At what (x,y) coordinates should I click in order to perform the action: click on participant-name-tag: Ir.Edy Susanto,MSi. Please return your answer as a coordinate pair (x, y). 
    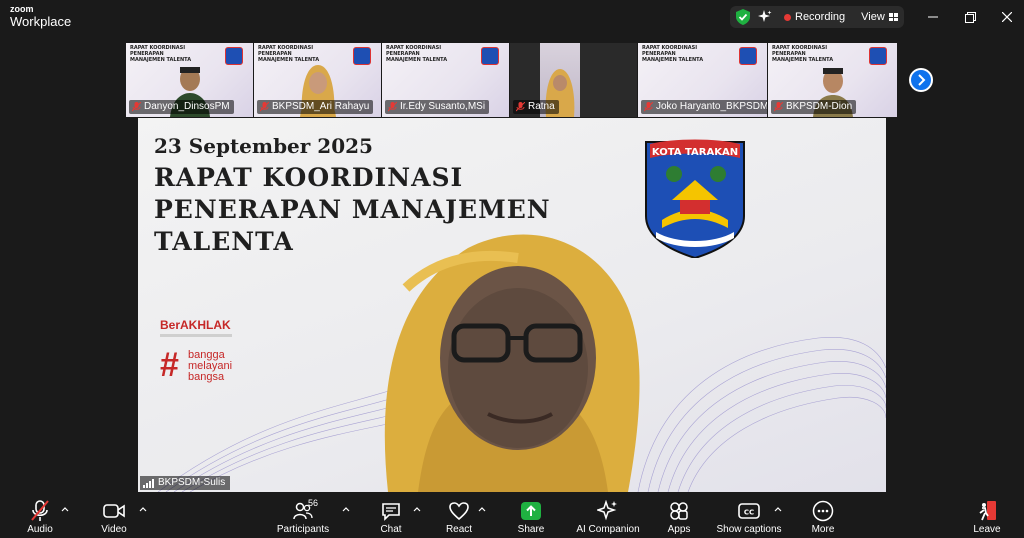
    Looking at the image, I should click on (437, 107).